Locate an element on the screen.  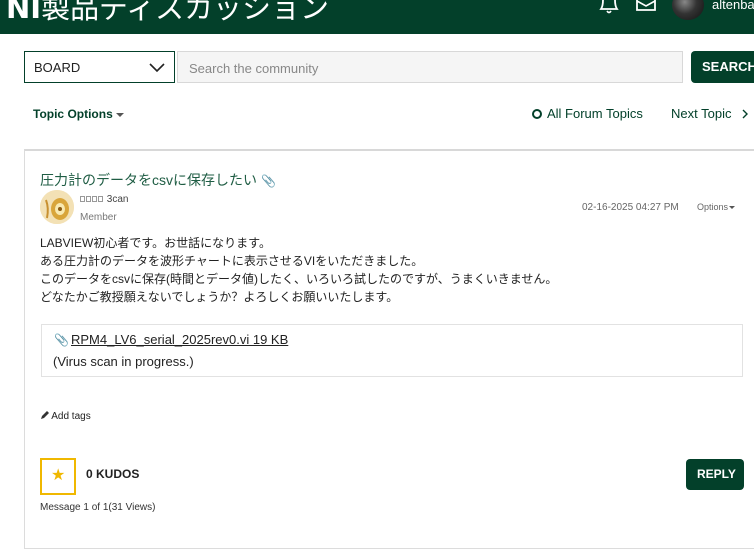
kudo-button: ★ is located at coordinates (58, 476).